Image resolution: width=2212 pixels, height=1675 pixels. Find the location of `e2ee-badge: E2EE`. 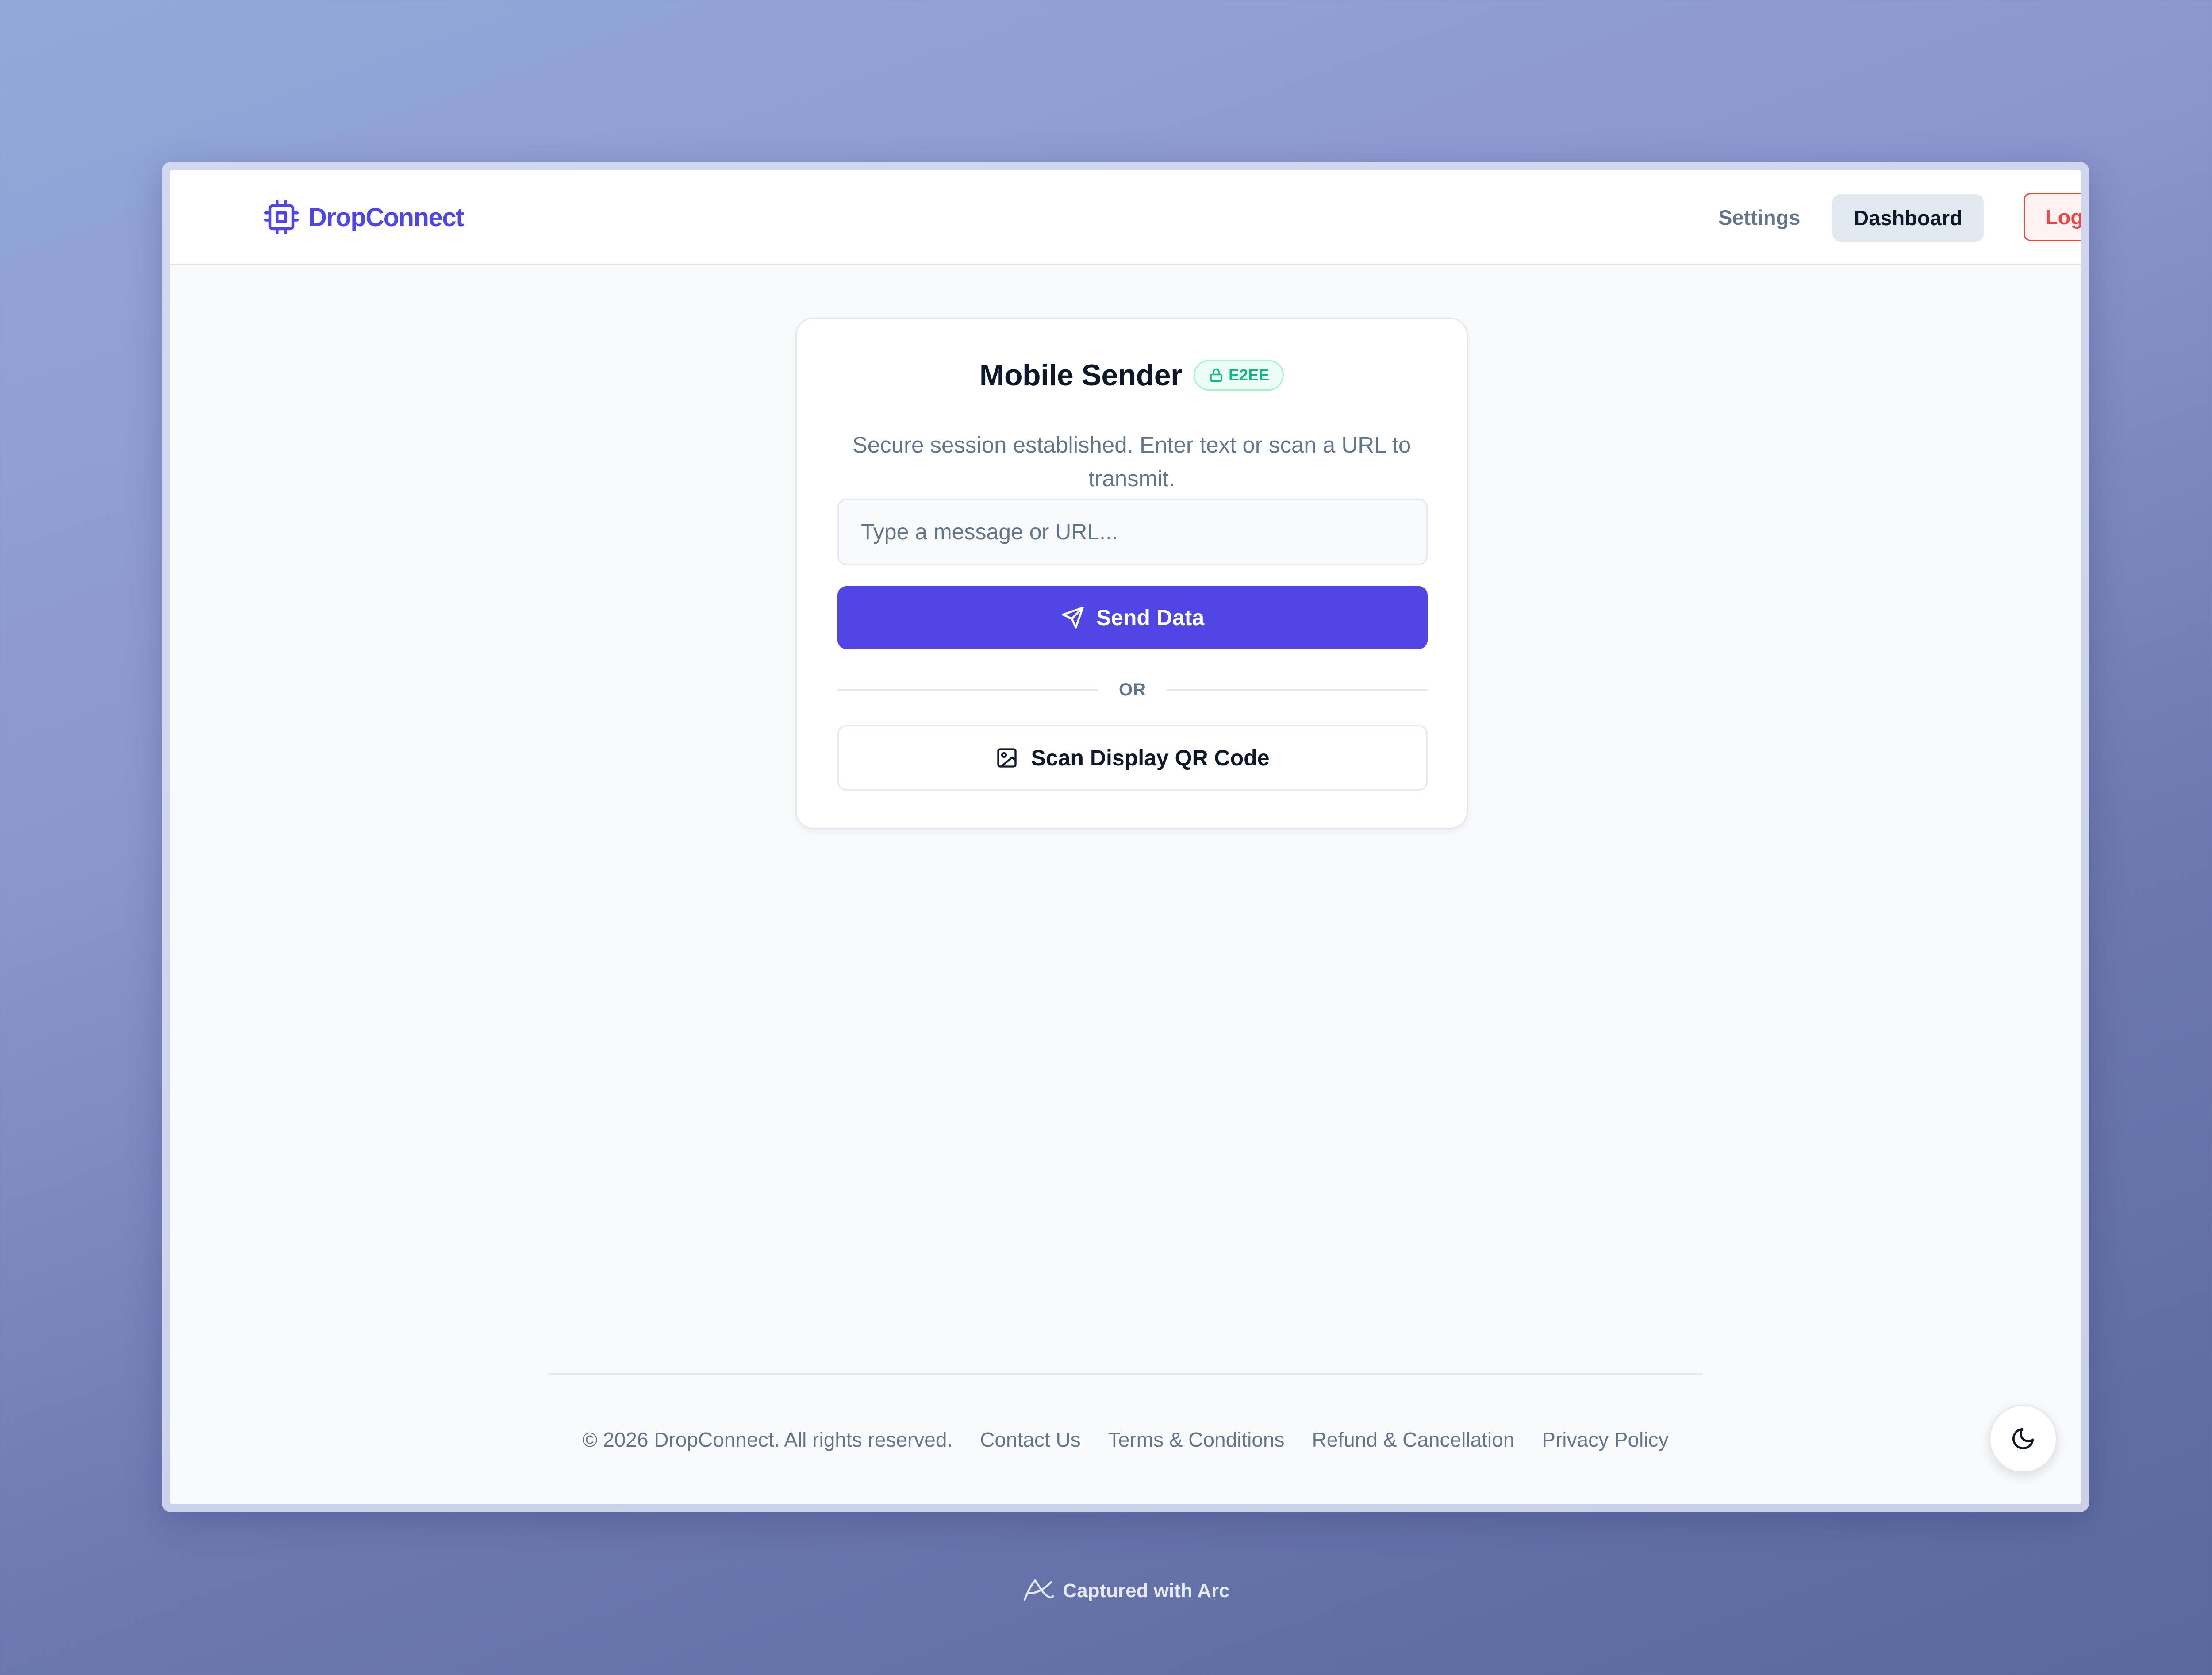

e2ee-badge: E2EE is located at coordinates (1239, 376).